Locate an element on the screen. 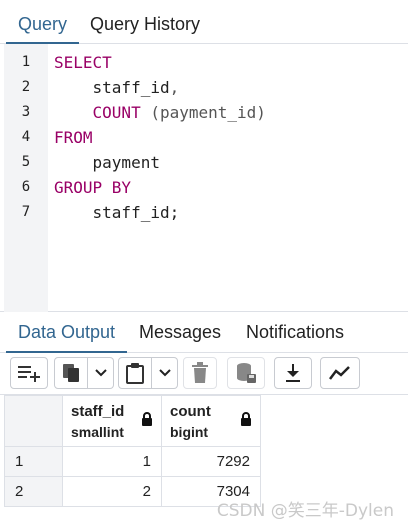 This screenshot has width=408, height=528. output-tab-bar: Data Output Messages Notifications is located at coordinates (204, 333).